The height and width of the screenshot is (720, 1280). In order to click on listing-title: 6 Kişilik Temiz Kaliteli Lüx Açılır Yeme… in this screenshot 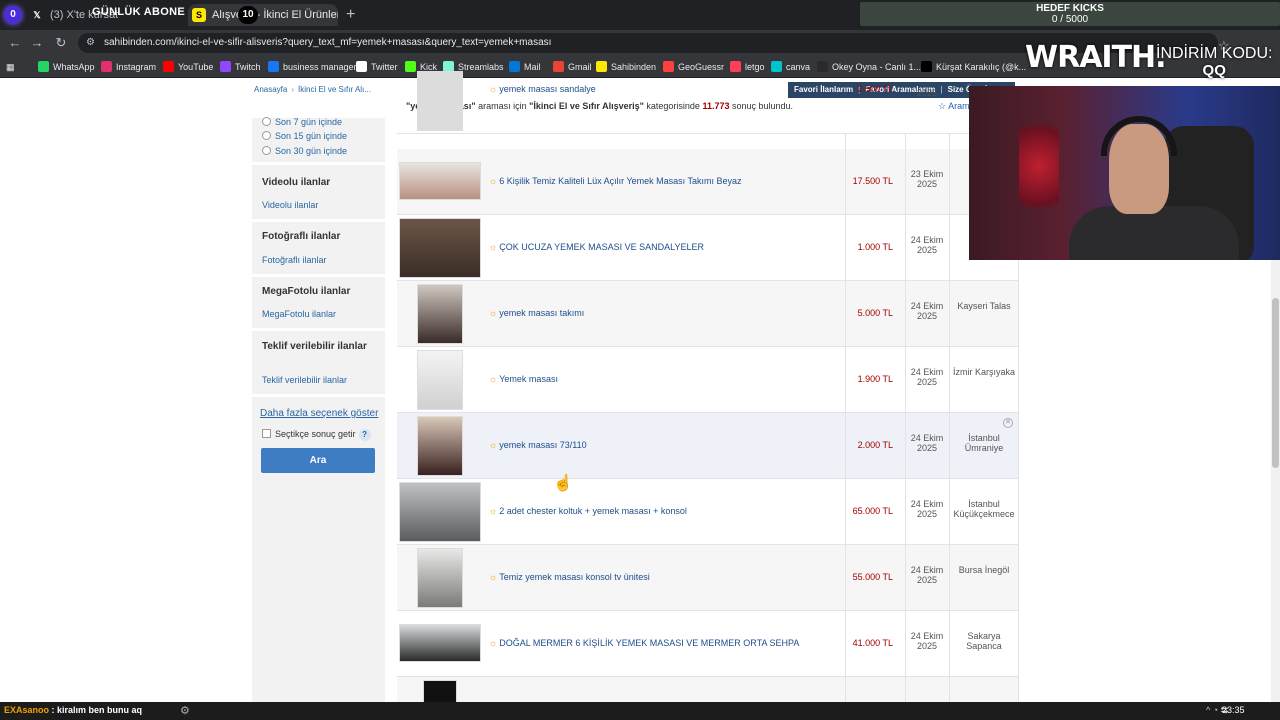, I will do `click(615, 181)`.